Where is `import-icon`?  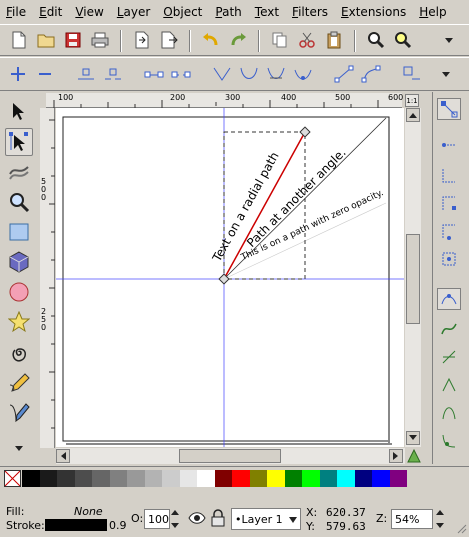 import-icon is located at coordinates (142, 40).